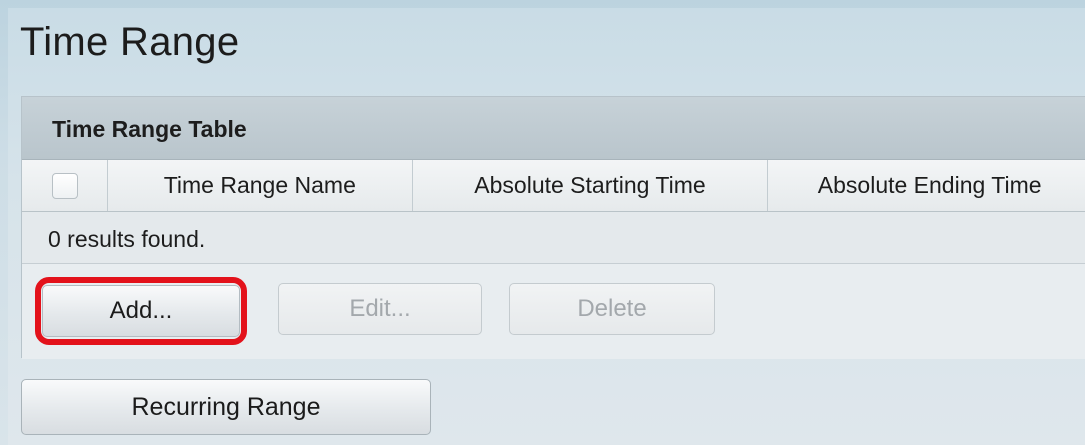  I want to click on page-title: Time Range, so click(130, 42).